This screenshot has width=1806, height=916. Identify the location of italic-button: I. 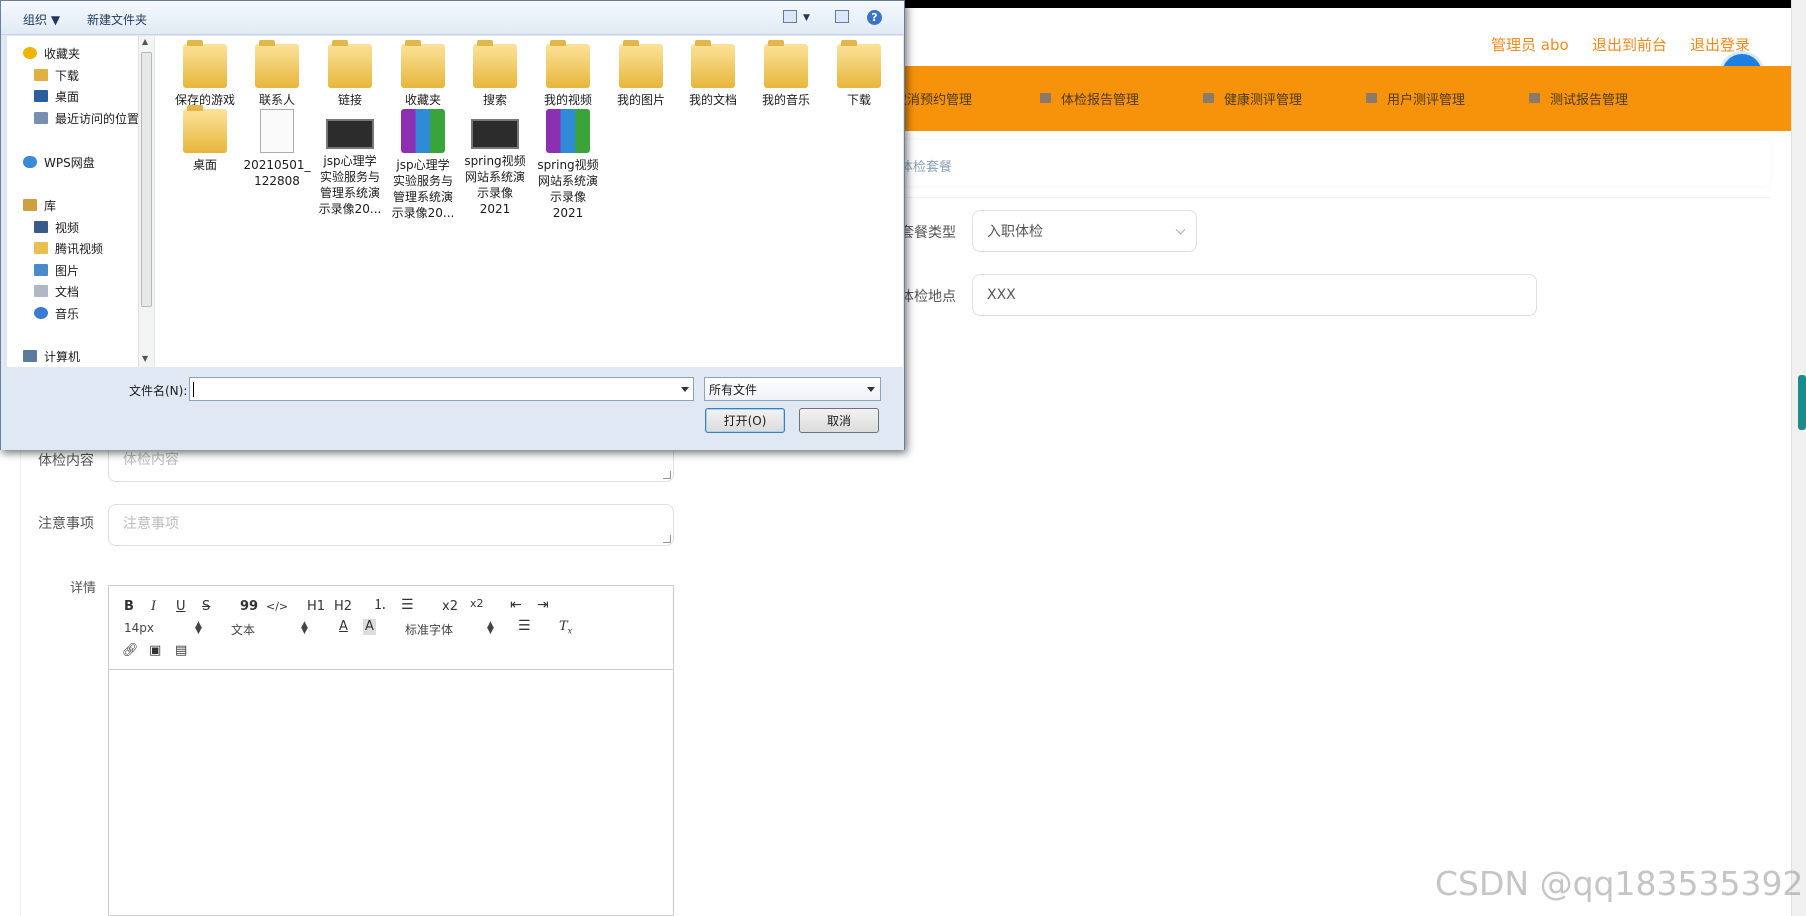
(153, 607).